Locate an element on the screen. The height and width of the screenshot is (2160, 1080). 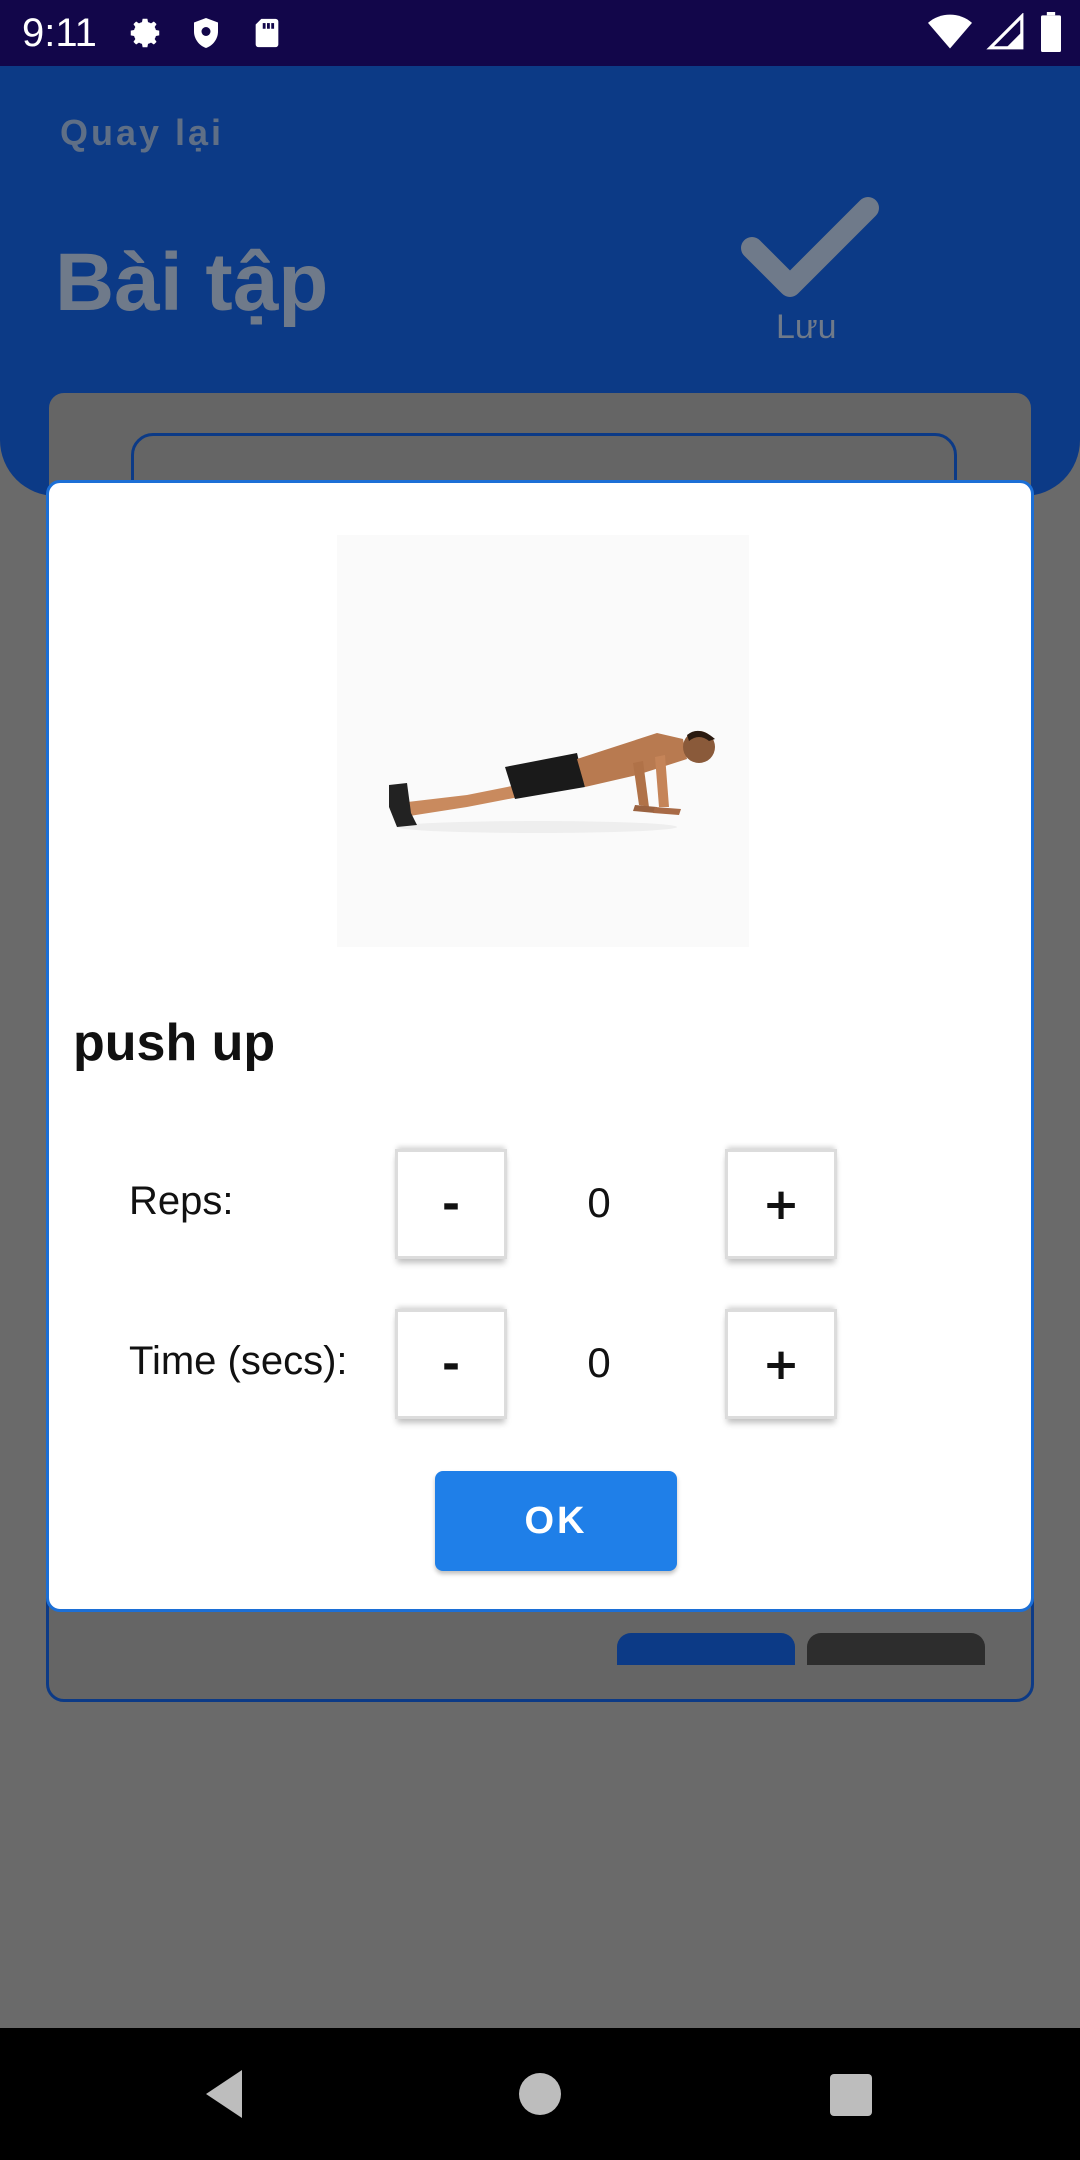
reps-label: Reps: is located at coordinates (181, 1201).